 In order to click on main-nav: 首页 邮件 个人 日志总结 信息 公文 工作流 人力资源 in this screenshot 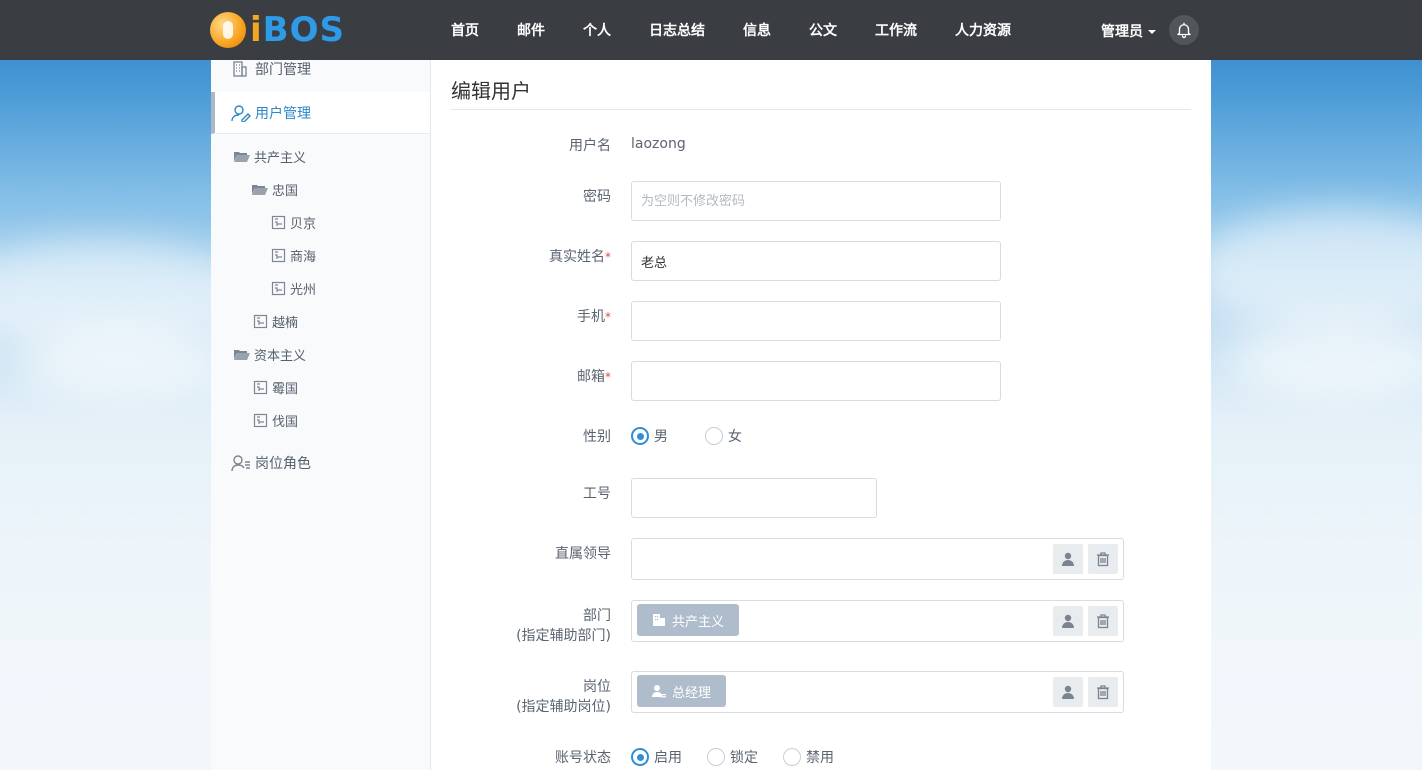, I will do `click(750, 30)`.